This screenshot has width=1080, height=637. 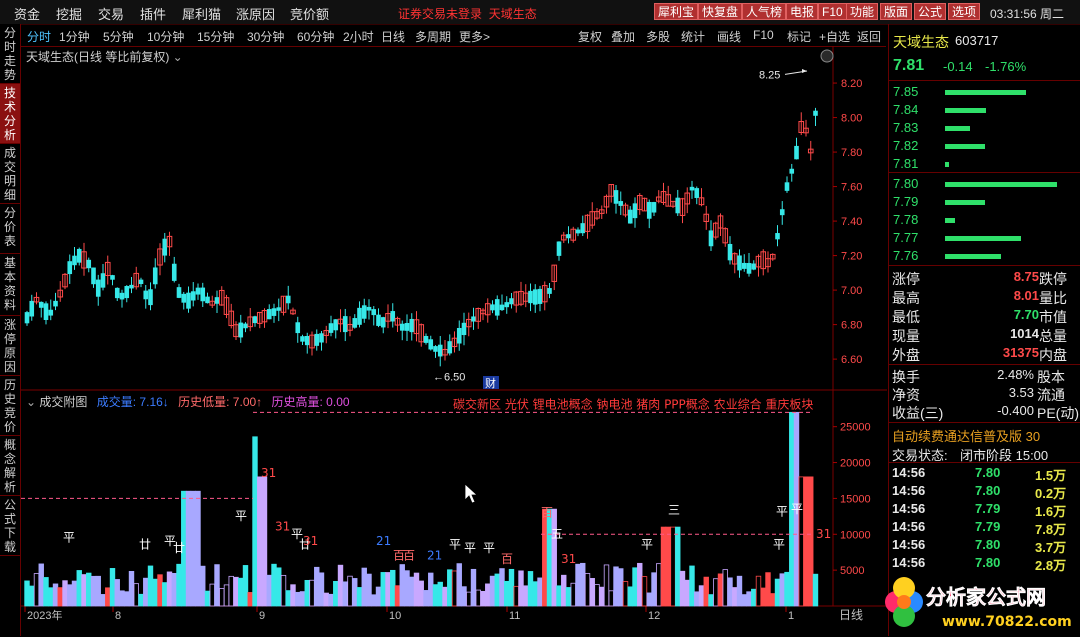 I want to click on stock-code: 603717, so click(x=977, y=40).